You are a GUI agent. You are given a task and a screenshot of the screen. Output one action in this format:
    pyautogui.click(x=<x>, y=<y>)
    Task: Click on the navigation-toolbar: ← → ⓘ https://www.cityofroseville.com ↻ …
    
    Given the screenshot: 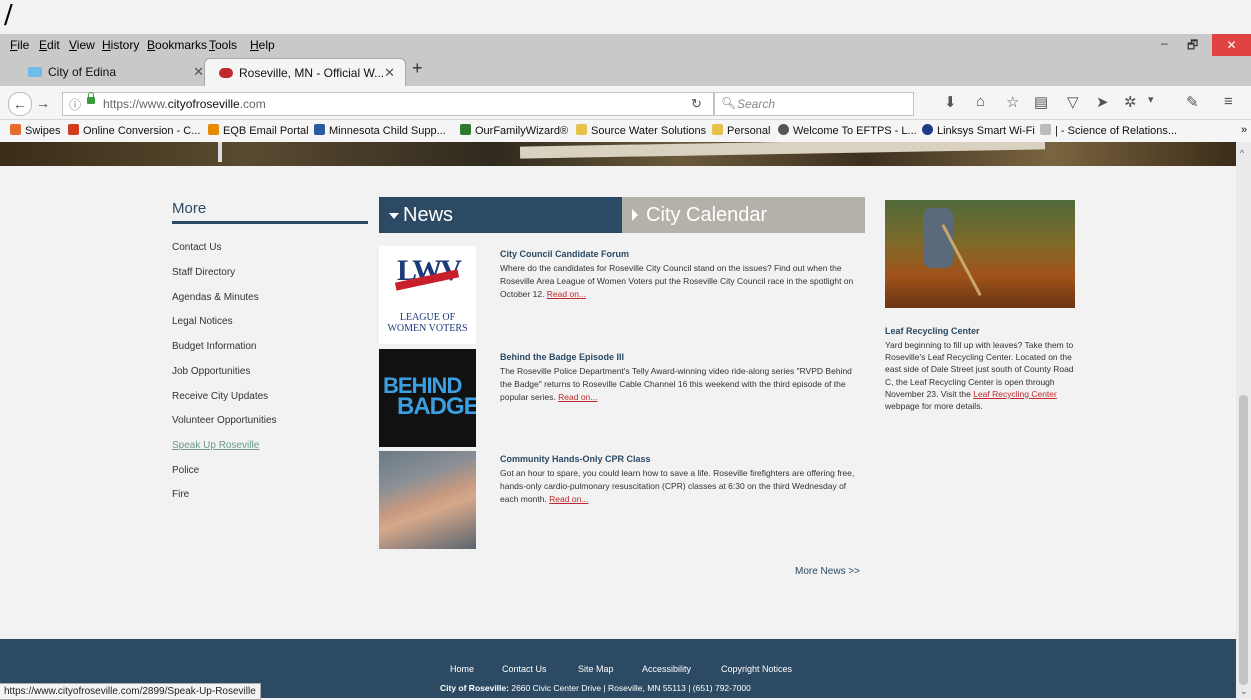 What is the action you would take?
    pyautogui.click(x=625, y=103)
    